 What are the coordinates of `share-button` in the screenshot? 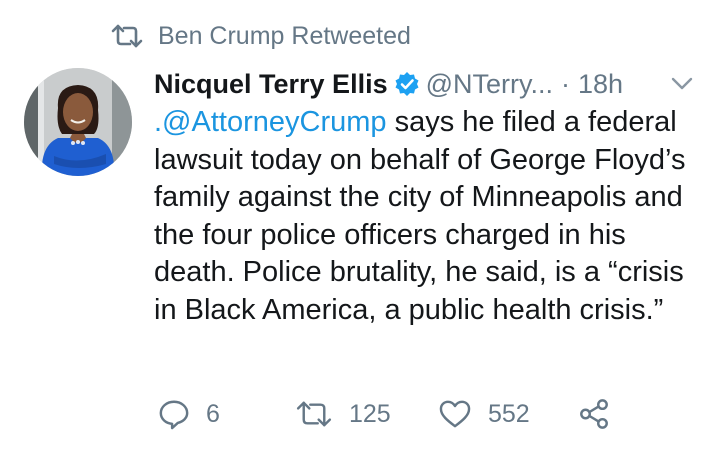 It's located at (602, 414).